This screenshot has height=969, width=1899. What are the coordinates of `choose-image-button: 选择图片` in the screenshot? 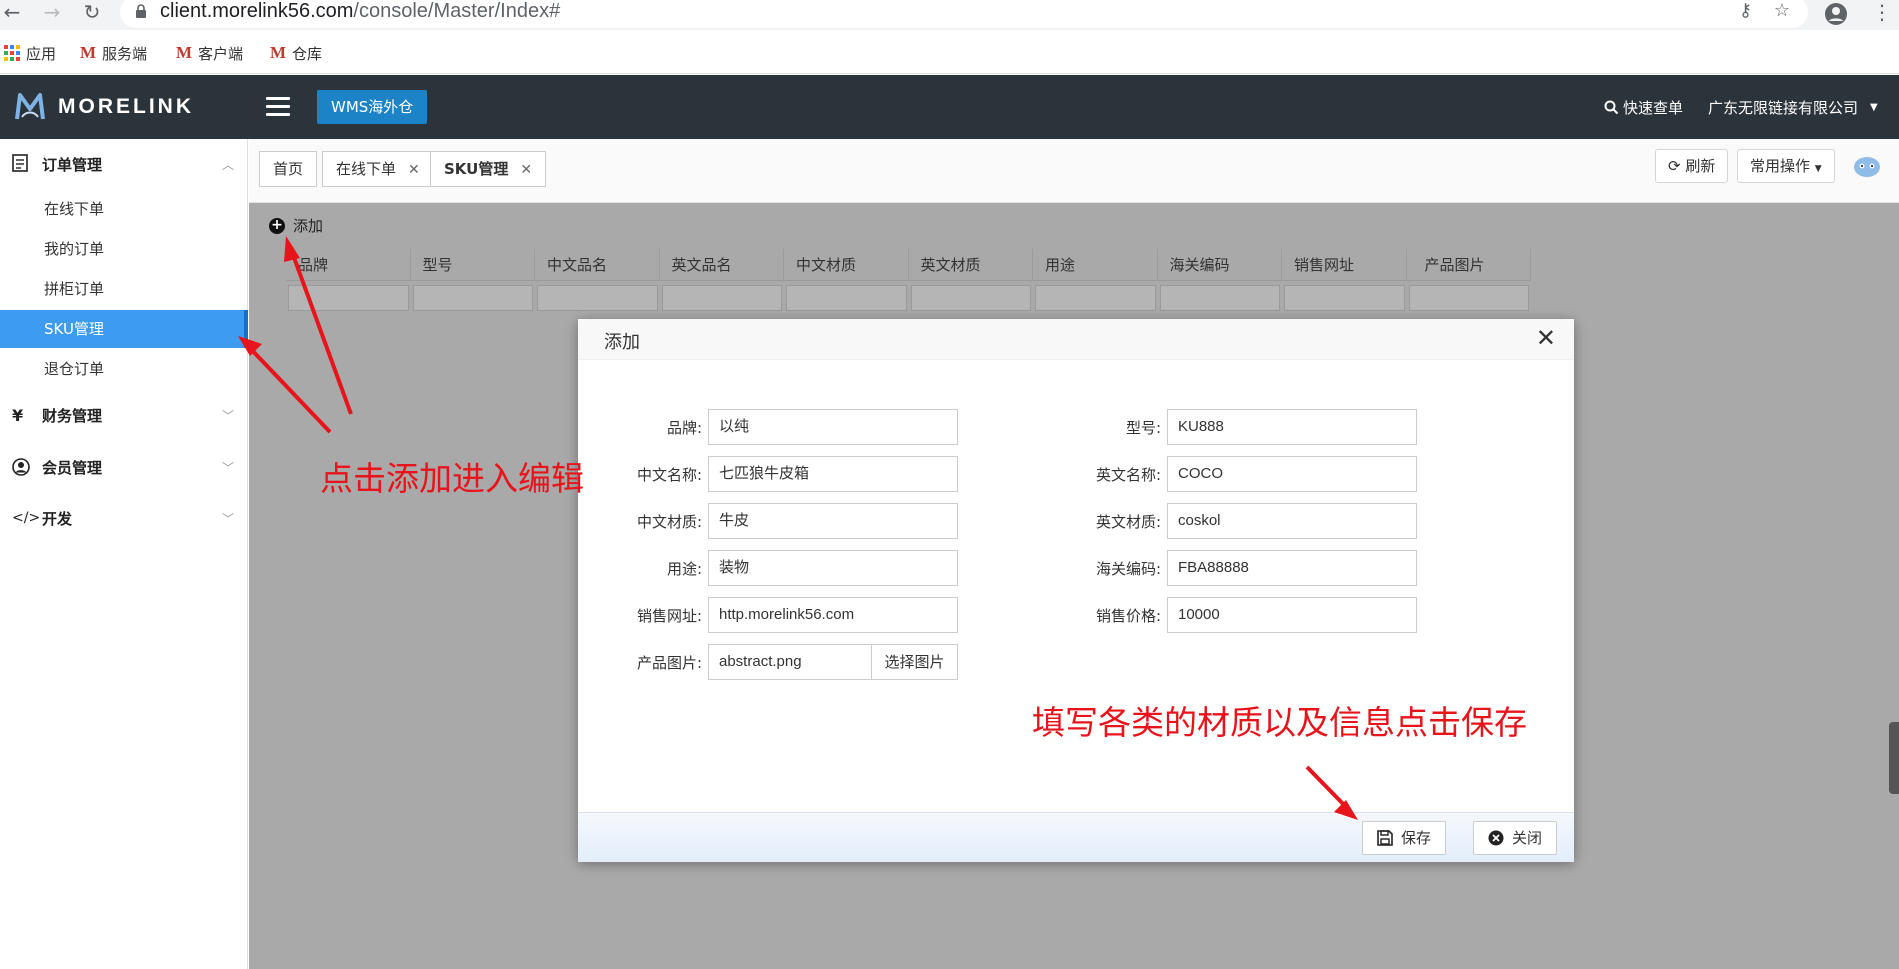 It's located at (914, 662).